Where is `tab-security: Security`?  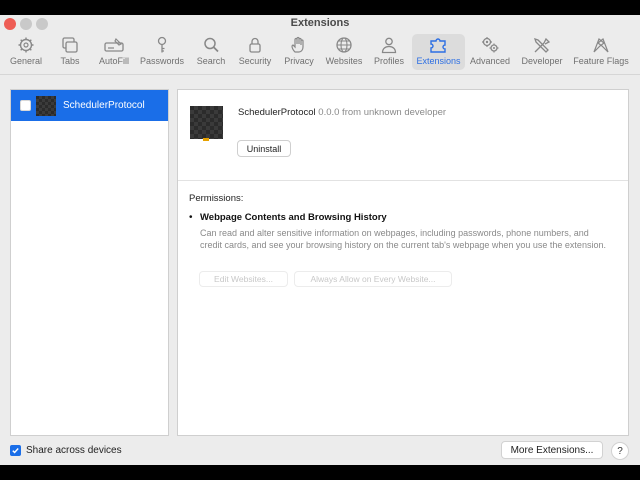 tab-security: Security is located at coordinates (255, 52).